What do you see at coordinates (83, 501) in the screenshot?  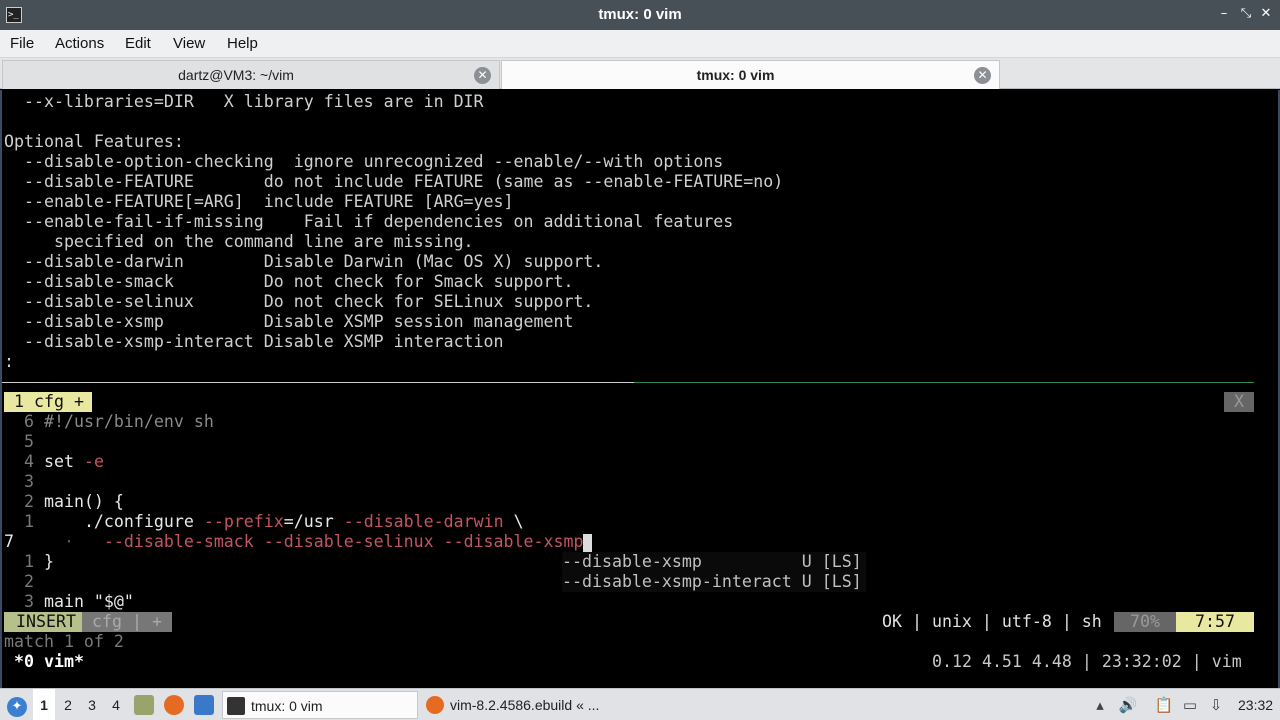 I see `code-text: main() {` at bounding box center [83, 501].